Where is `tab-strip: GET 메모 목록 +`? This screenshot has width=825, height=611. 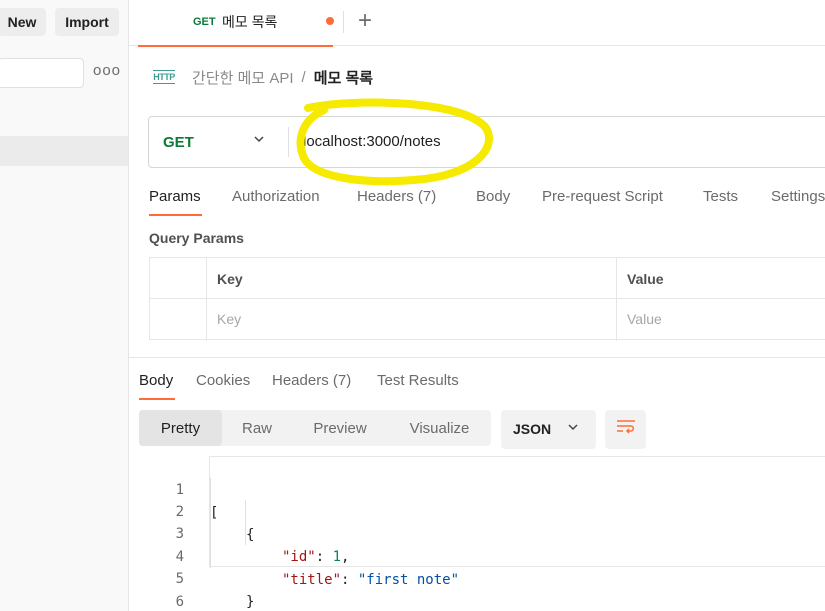 tab-strip: GET 메모 목록 + is located at coordinates (477, 23).